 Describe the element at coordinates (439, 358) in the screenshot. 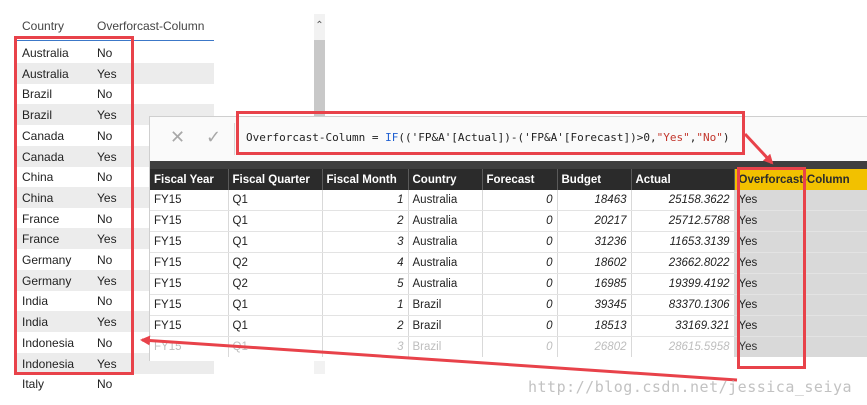

I see `column-to-list-arrow` at that location.